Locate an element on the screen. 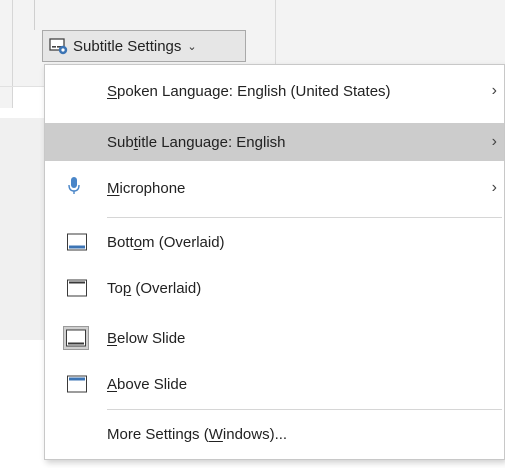 The height and width of the screenshot is (468, 505). position-below-icon is located at coordinates (76, 338).